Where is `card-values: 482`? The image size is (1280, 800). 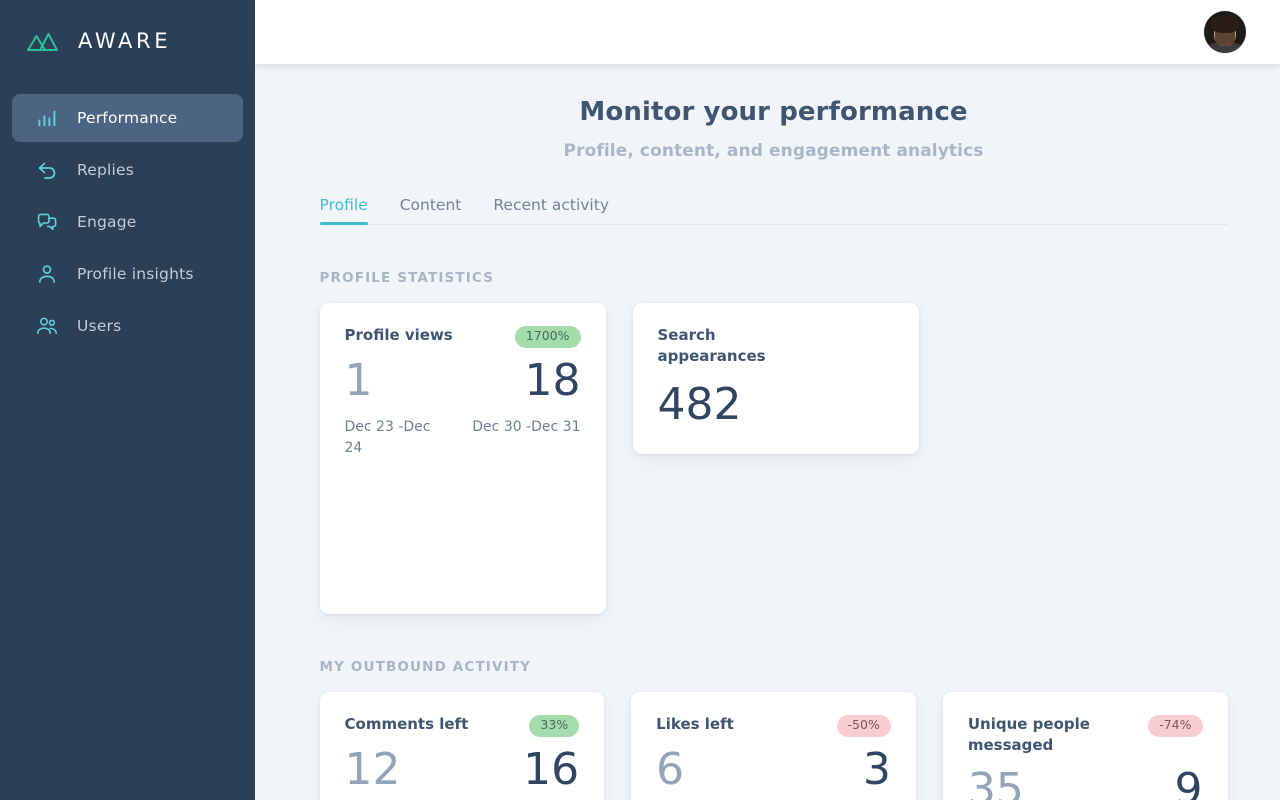
card-values: 482 is located at coordinates (775, 404).